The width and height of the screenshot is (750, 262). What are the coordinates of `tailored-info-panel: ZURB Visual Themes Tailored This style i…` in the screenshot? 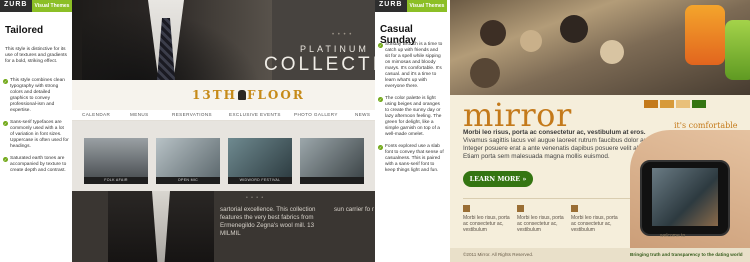 It's located at (36, 131).